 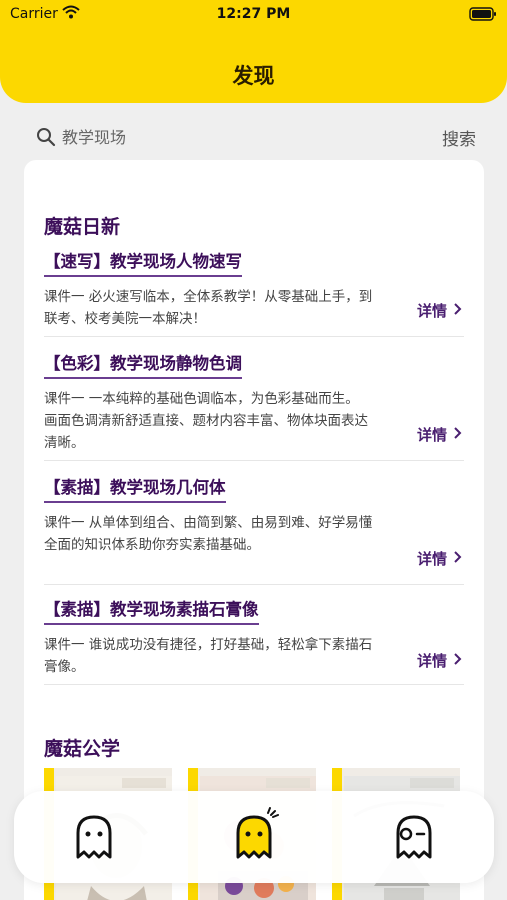 What do you see at coordinates (82, 749) in the screenshot?
I see `section-title-public: 魔菇公学` at bounding box center [82, 749].